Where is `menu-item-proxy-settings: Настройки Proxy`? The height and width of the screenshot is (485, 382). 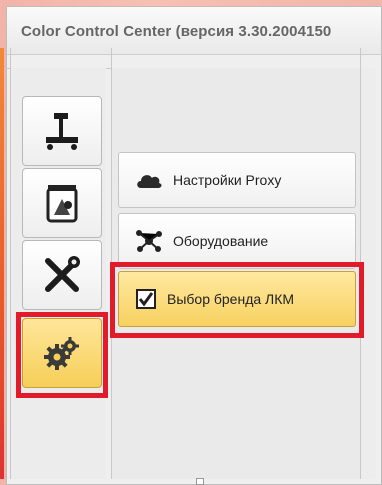
menu-item-proxy-settings: Настройки Proxy is located at coordinates (237, 180).